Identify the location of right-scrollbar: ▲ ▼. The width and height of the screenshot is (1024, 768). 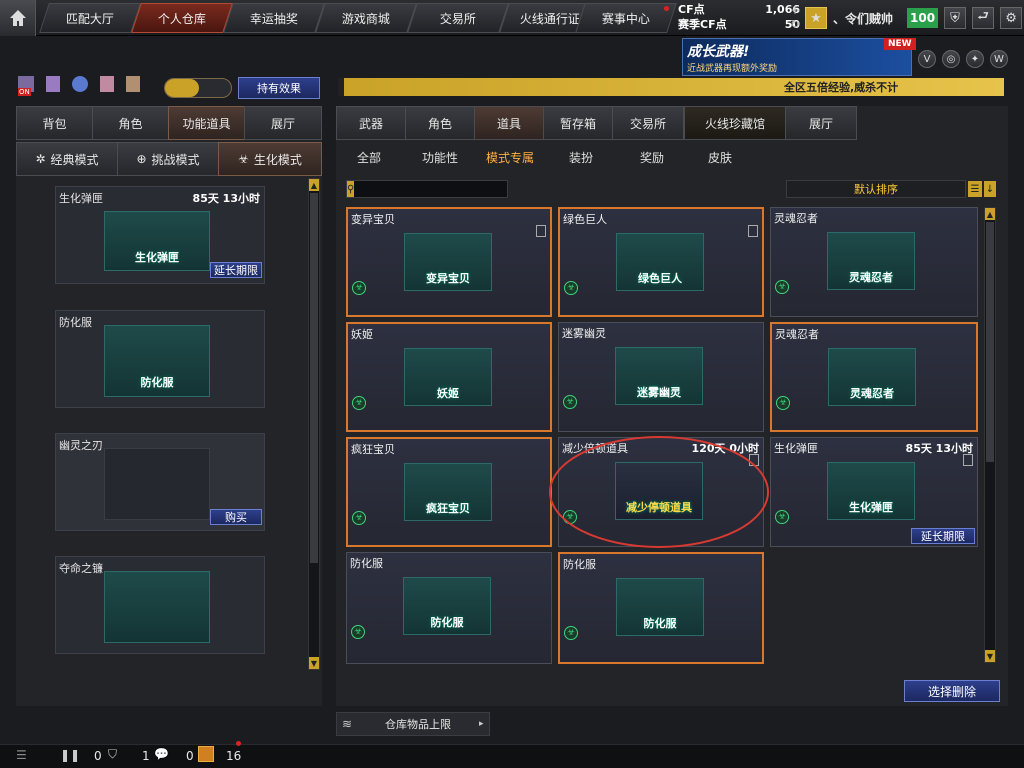
(990, 435).